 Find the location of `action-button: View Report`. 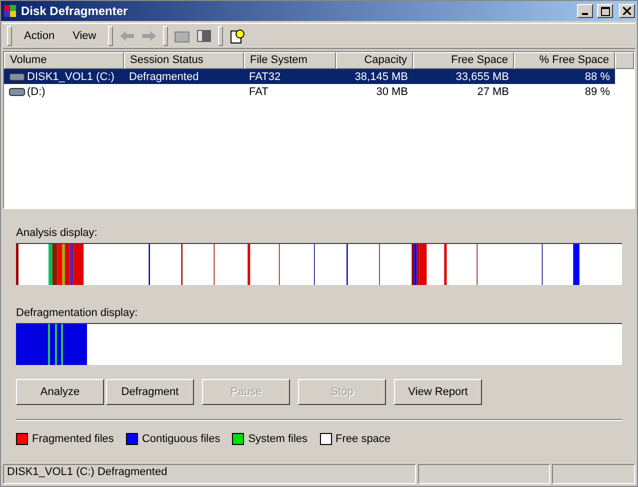

action-button: View Report is located at coordinates (438, 392).